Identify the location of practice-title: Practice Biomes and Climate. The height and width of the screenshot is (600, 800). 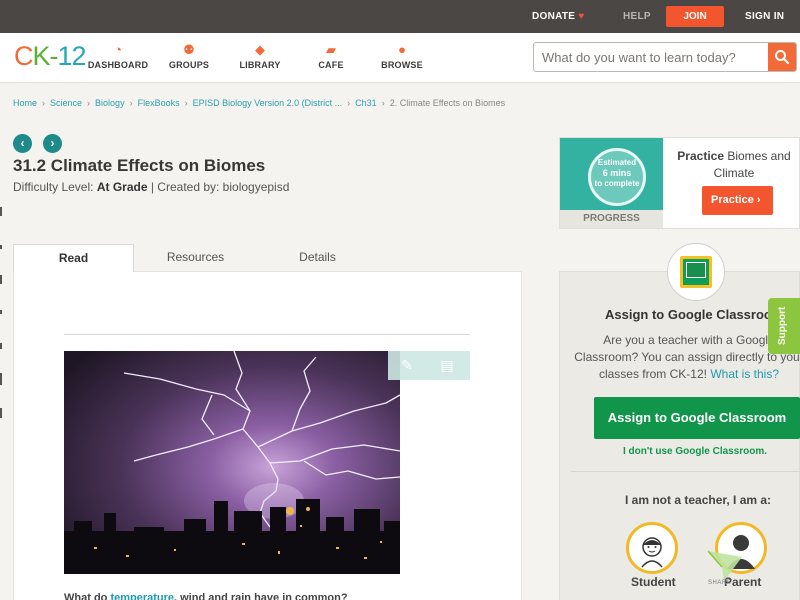
(734, 164).